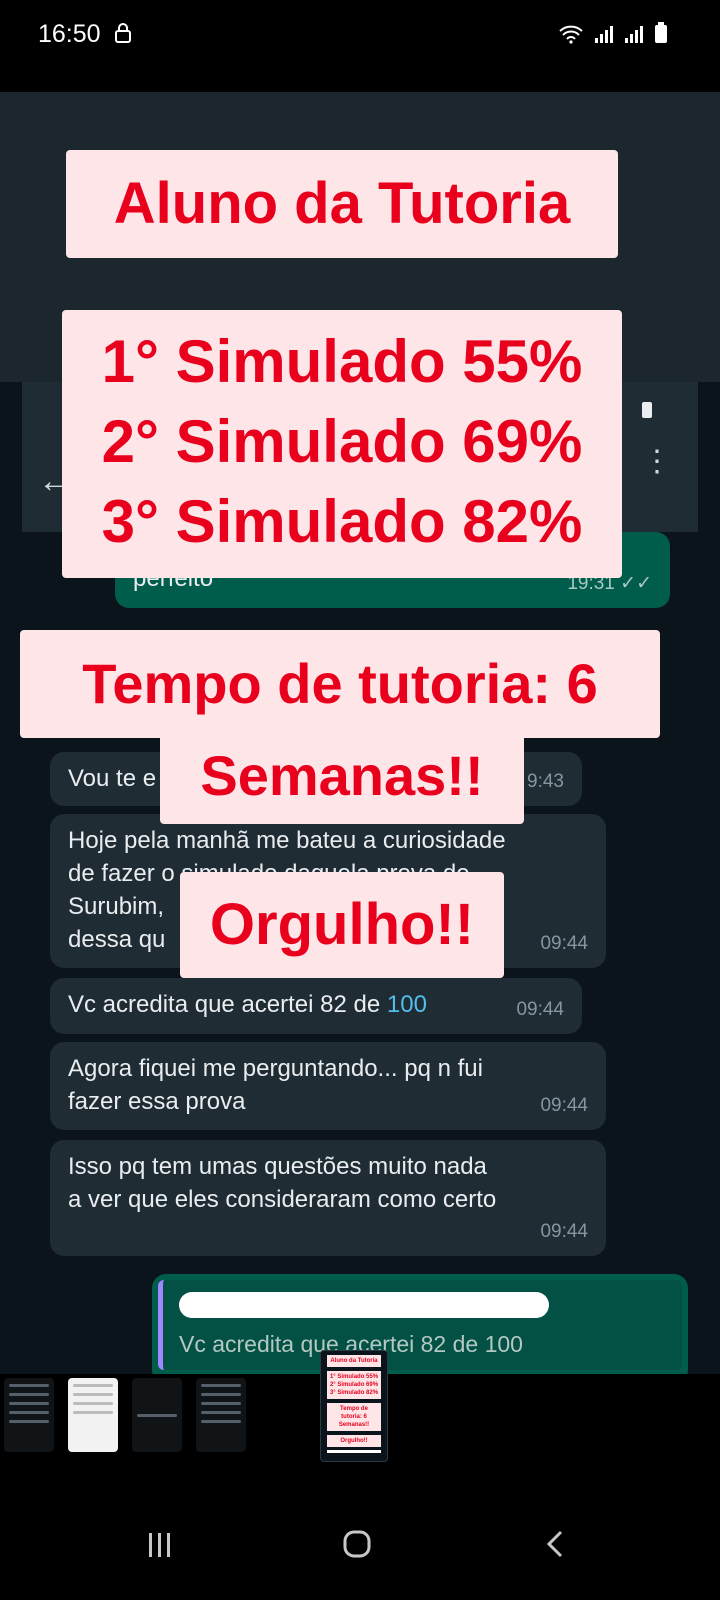 The height and width of the screenshot is (1600, 720). What do you see at coordinates (555, 1547) in the screenshot?
I see `back-icon` at bounding box center [555, 1547].